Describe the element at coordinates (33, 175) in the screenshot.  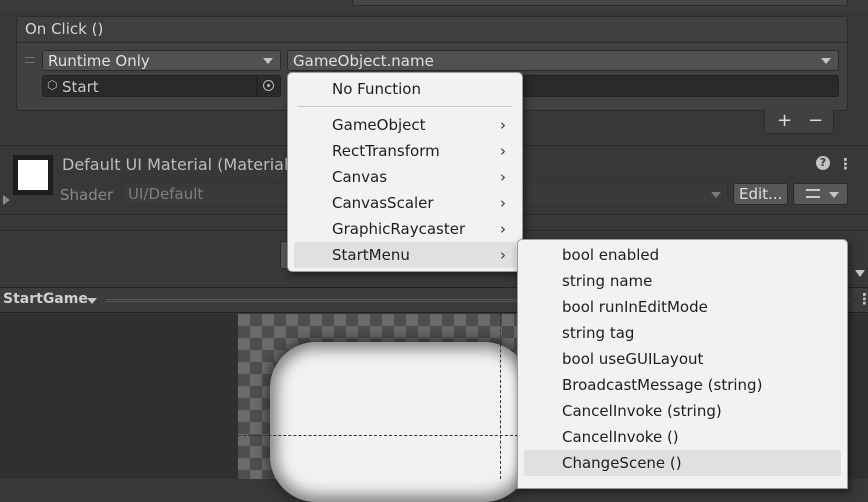
I see `material-preview-thumbnail` at that location.